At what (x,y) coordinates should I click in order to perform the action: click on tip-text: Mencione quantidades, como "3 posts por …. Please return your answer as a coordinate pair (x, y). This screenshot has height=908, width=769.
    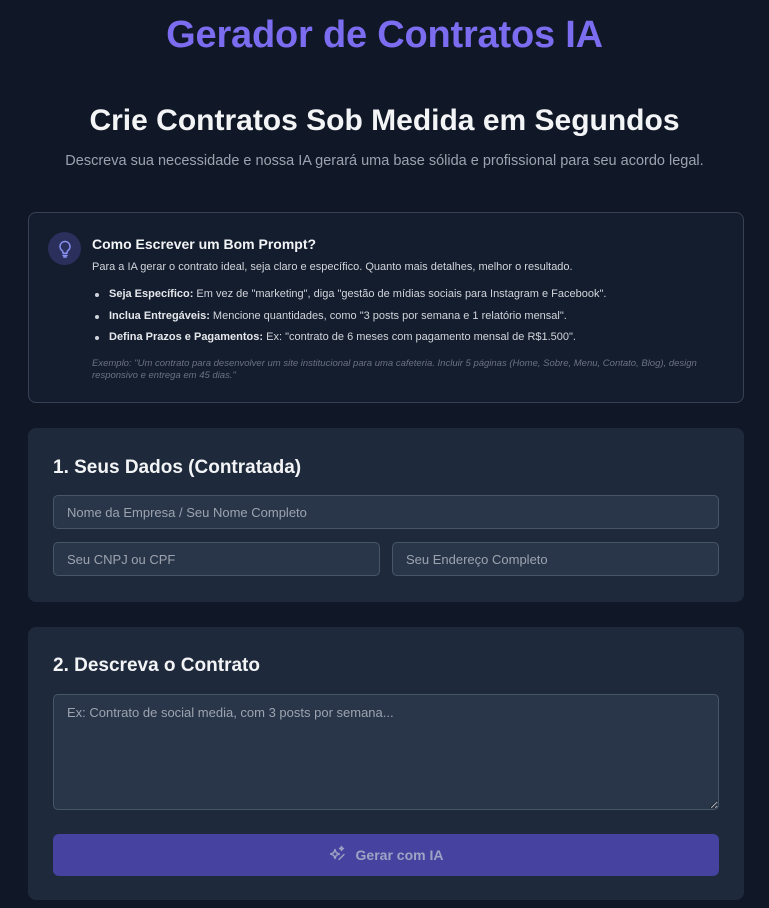
    Looking at the image, I should click on (388, 315).